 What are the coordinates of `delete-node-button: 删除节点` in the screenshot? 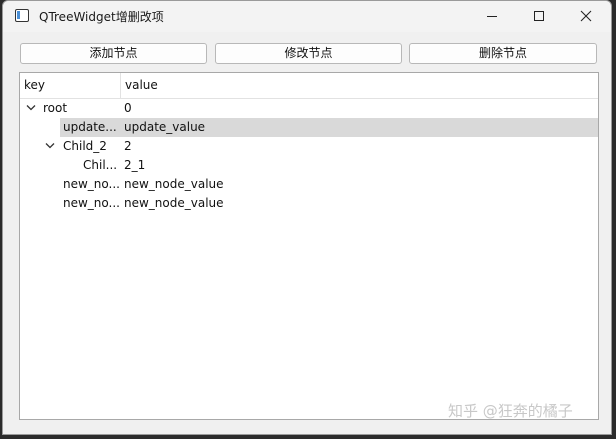 It's located at (503, 53).